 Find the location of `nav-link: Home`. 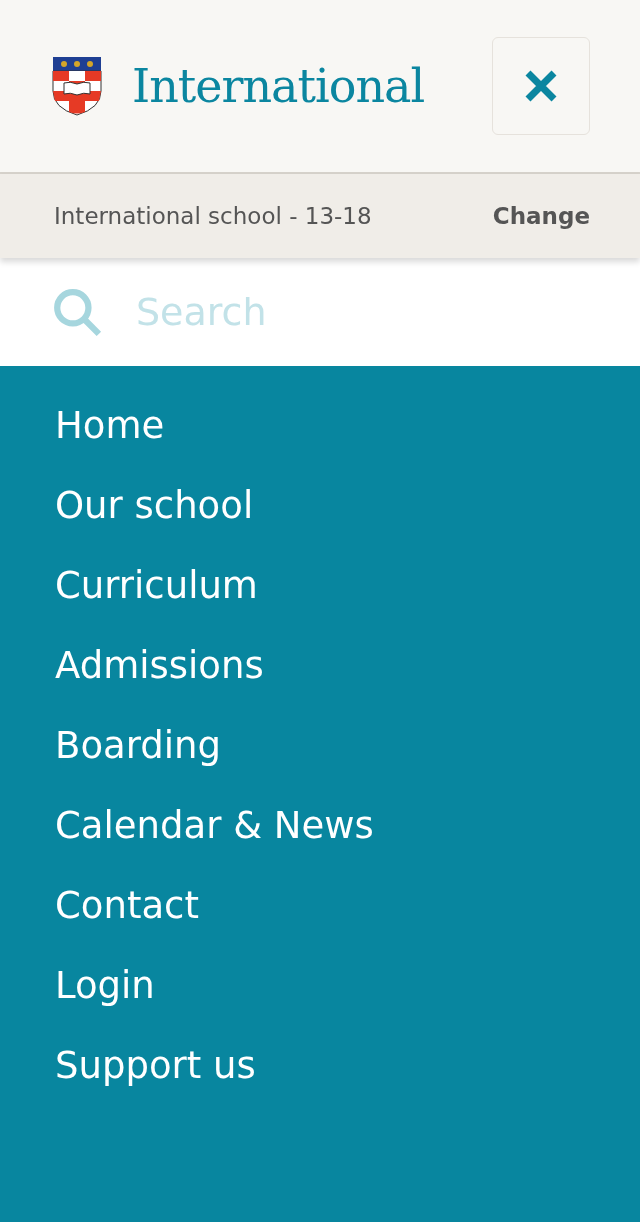

nav-link: Home is located at coordinates (347, 426).